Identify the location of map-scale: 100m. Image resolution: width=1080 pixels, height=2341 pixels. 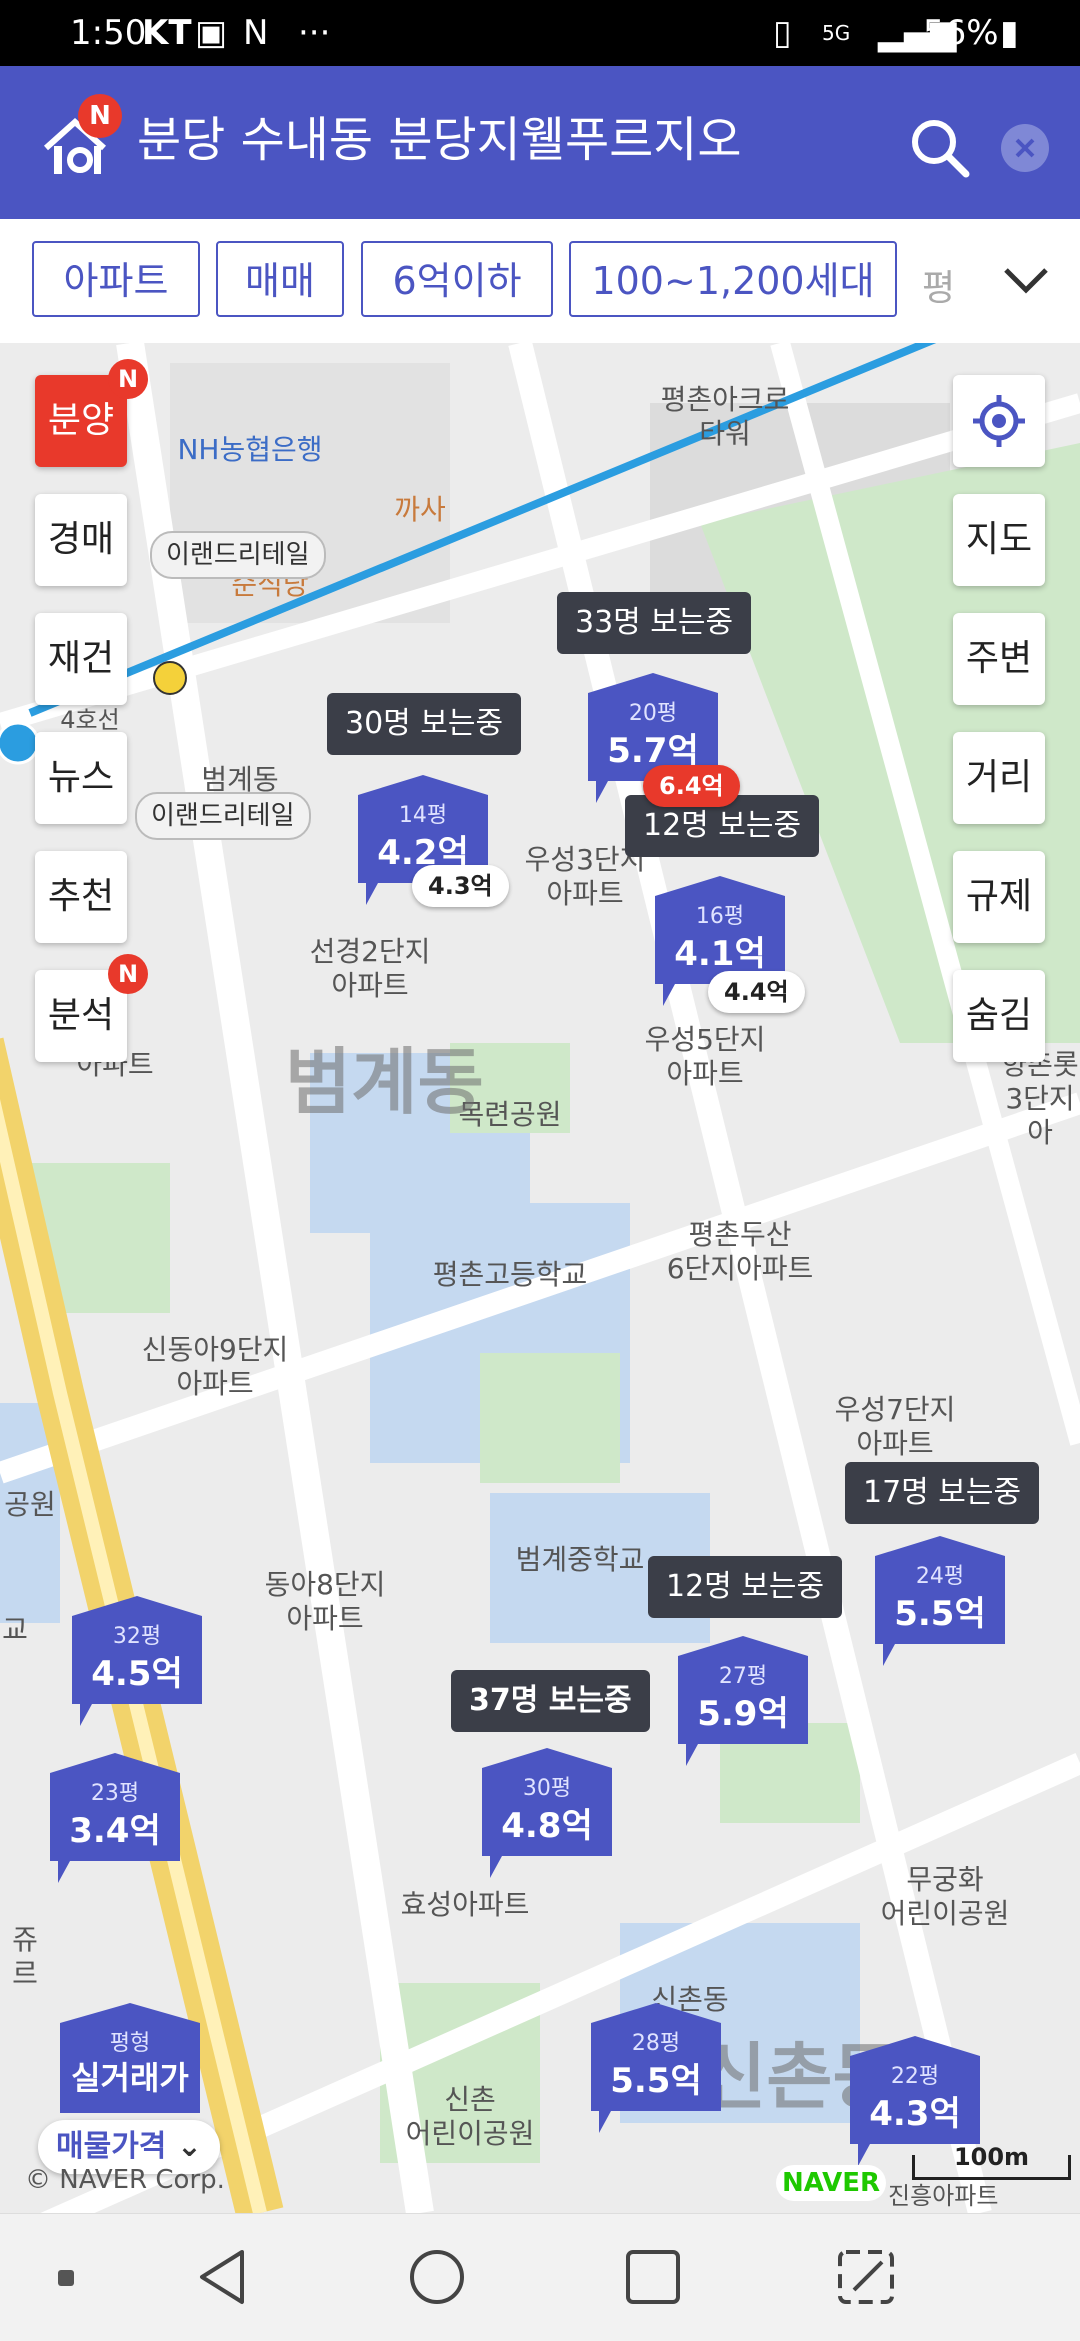
(991, 2162).